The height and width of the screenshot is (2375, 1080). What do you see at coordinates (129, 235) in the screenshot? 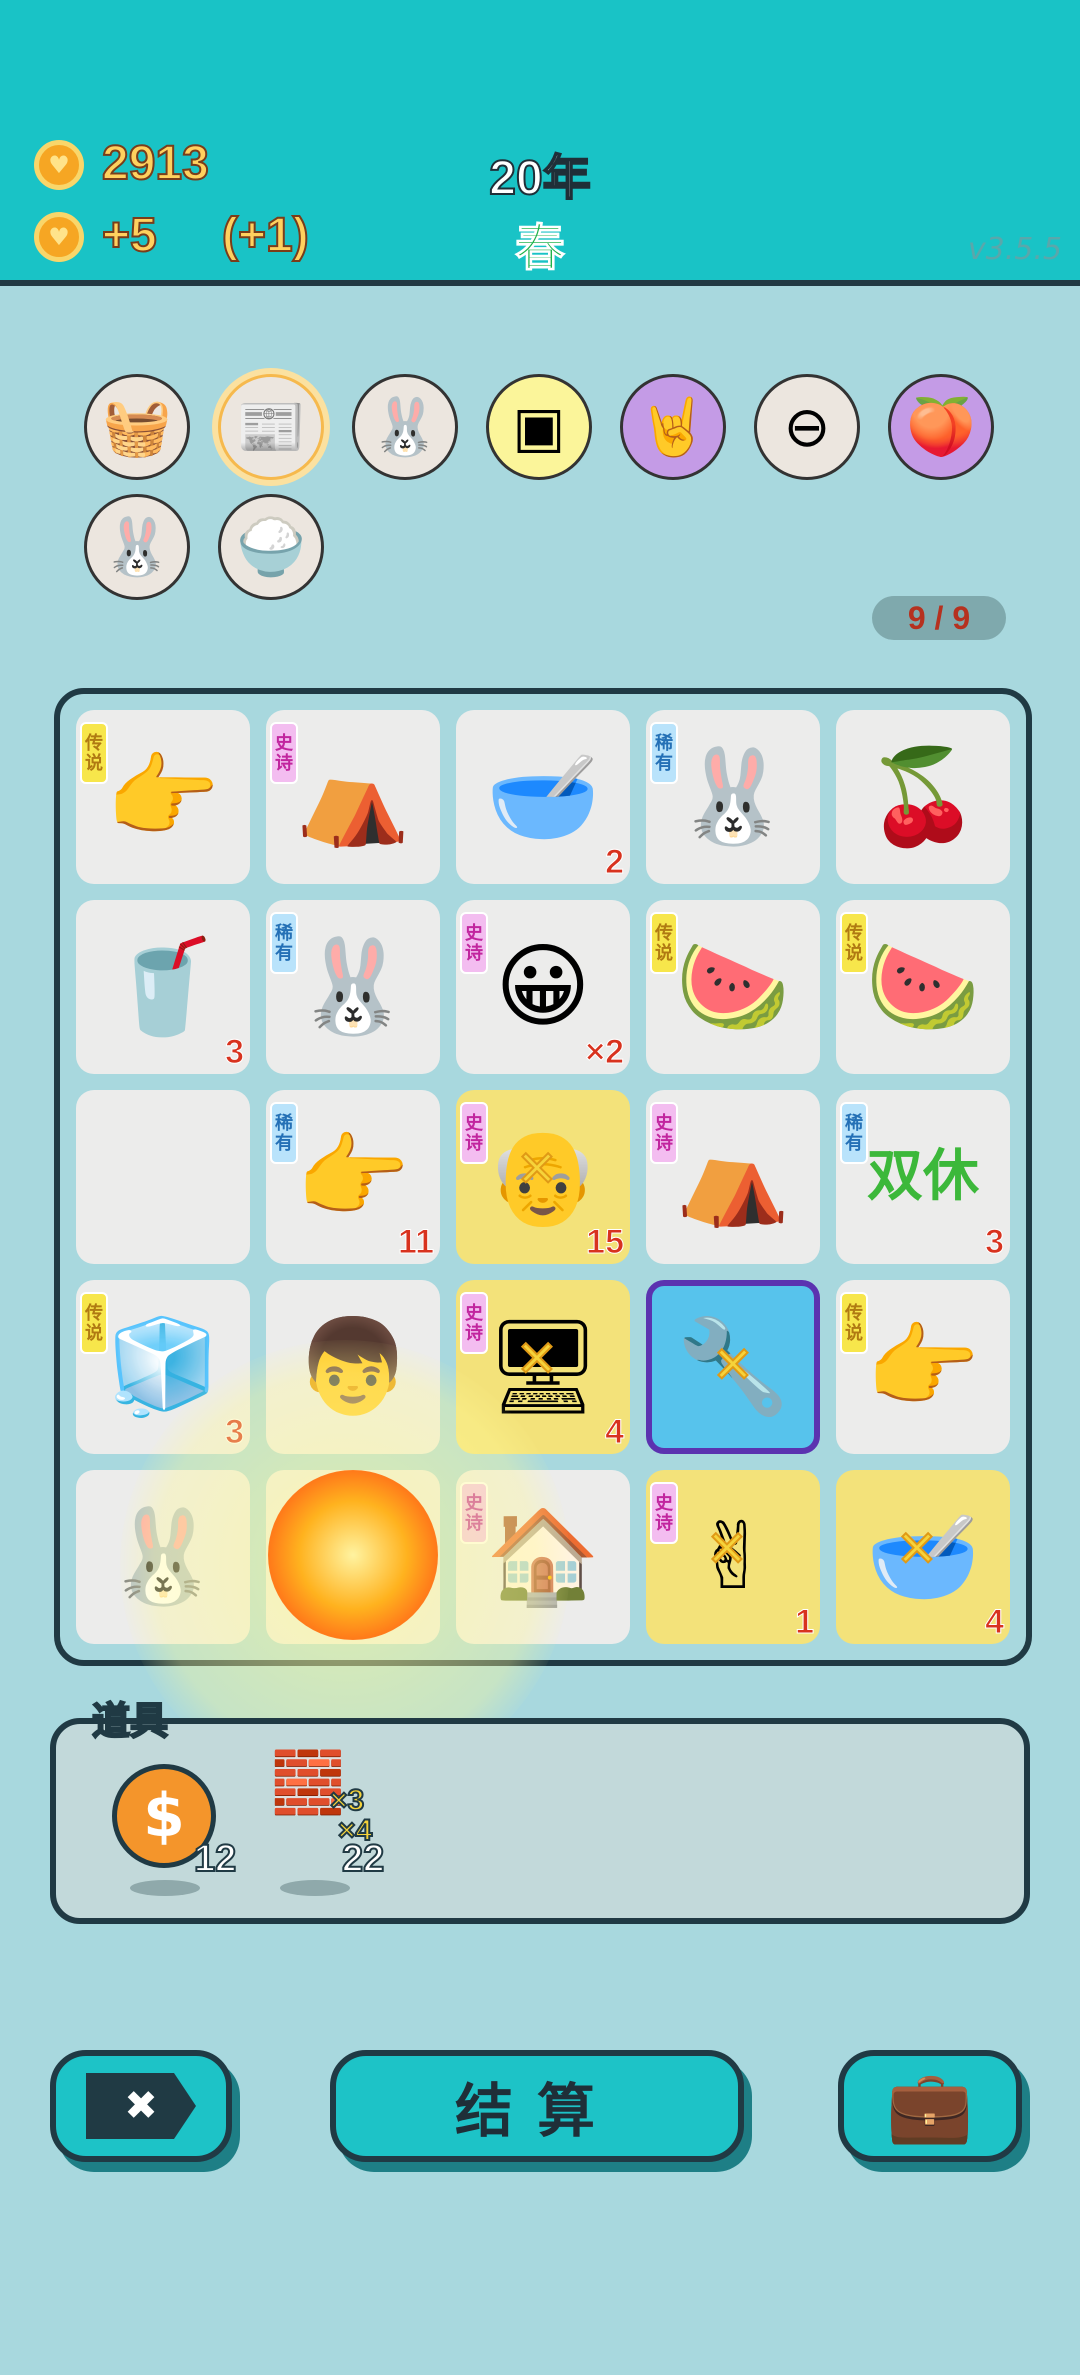
I see `coin-income: +5` at bounding box center [129, 235].